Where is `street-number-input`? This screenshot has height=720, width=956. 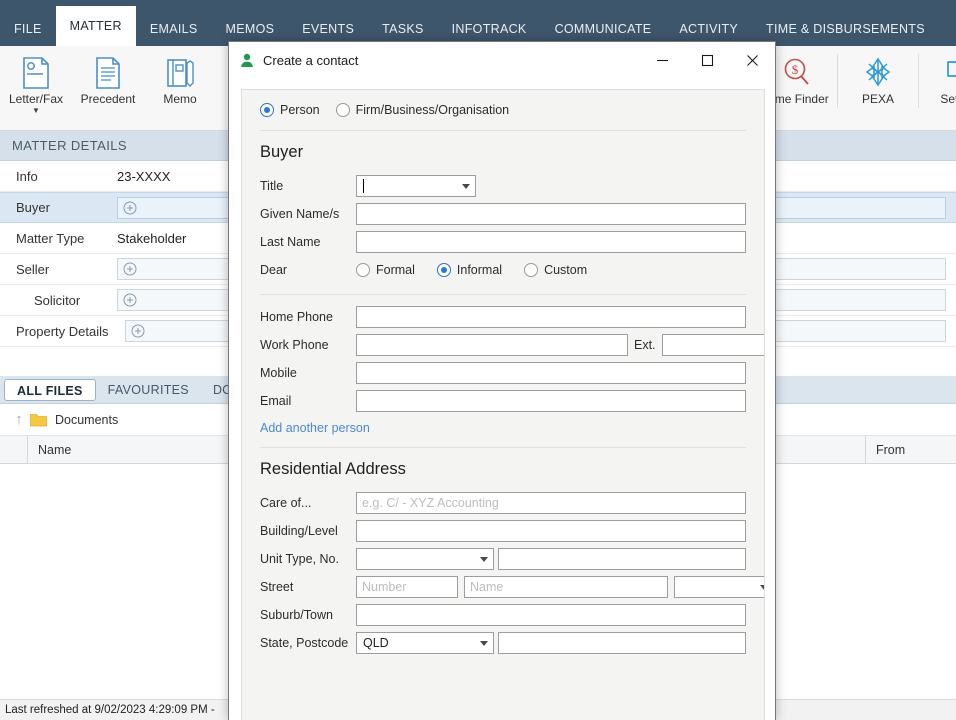 street-number-input is located at coordinates (407, 587).